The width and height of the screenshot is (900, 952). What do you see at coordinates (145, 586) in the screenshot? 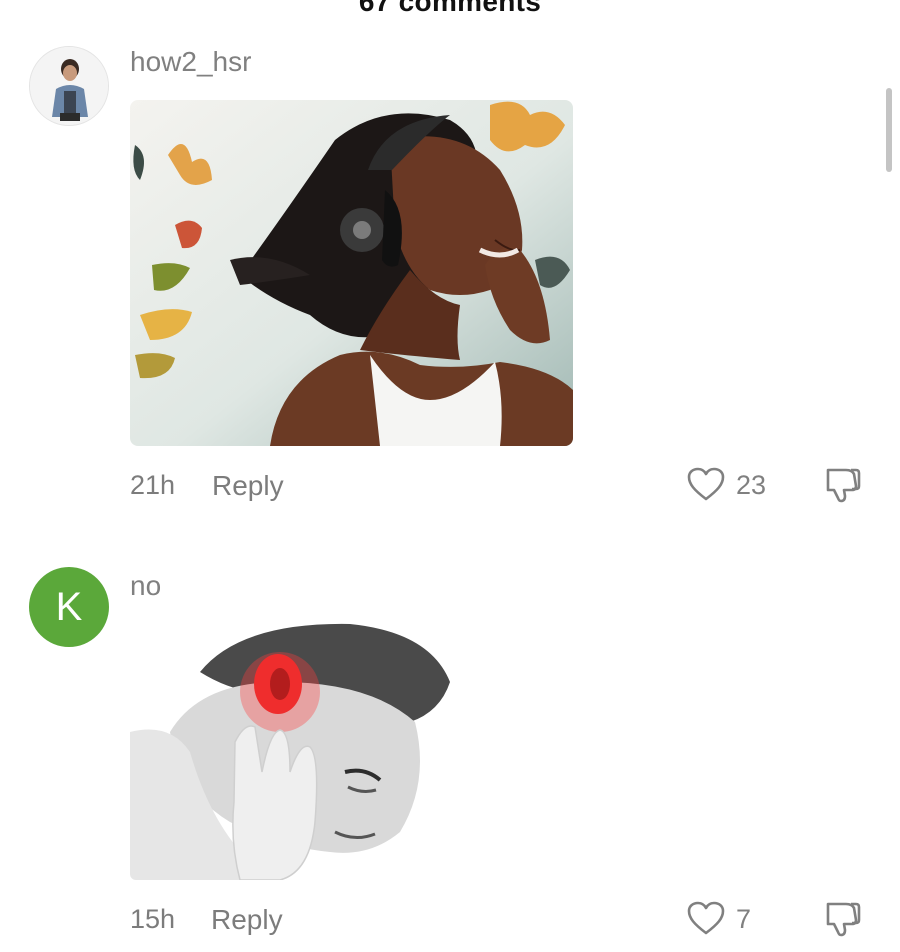
I see `comment-username: no` at bounding box center [145, 586].